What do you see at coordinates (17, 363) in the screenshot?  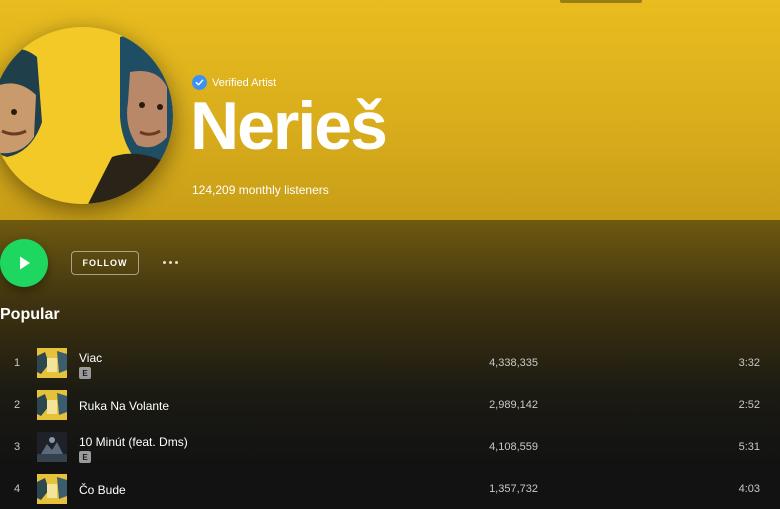 I see `track-number: 1` at bounding box center [17, 363].